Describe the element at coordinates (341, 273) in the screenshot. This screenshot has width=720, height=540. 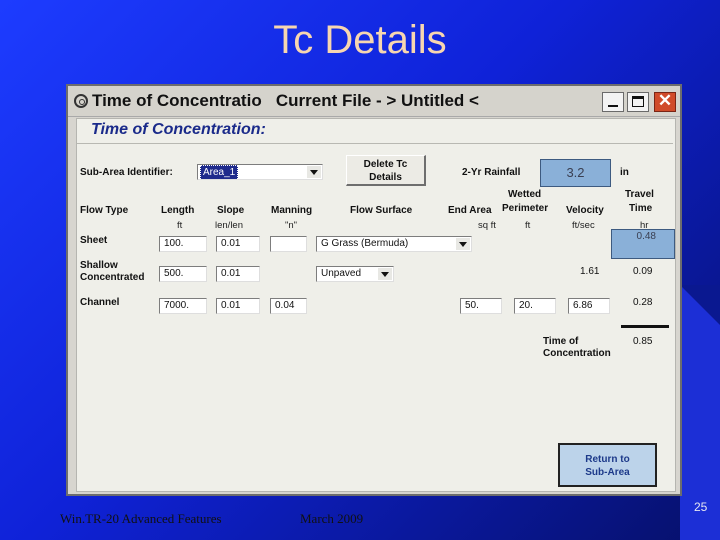
I see `shallow-surface-value: Unpaved` at that location.